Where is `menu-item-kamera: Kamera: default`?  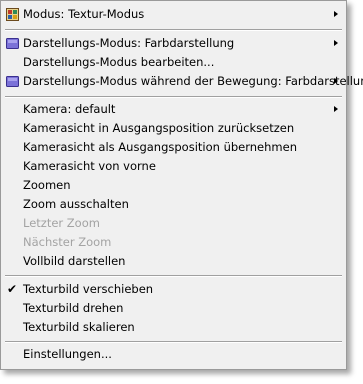 menu-item-kamera: Kamera: default is located at coordinates (173, 109).